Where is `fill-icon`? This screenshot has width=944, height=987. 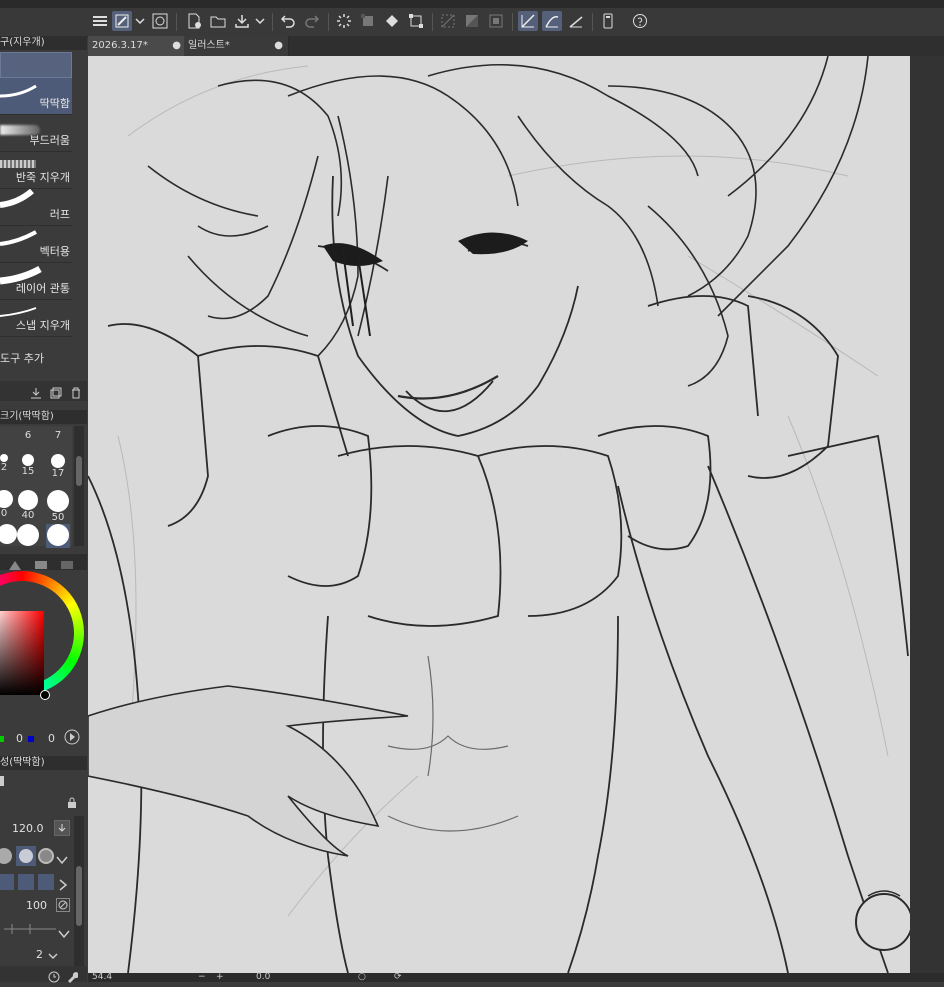 fill-icon is located at coordinates (392, 21).